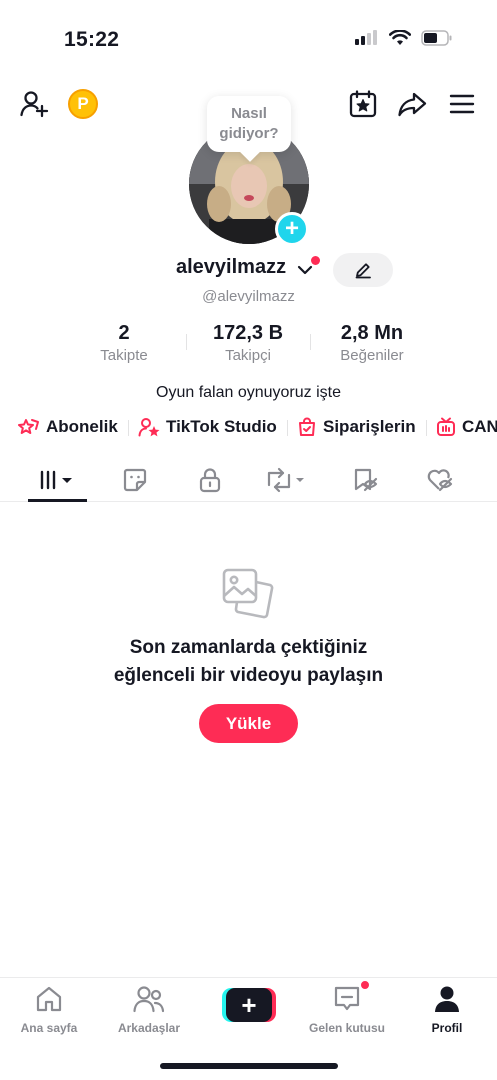 The height and width of the screenshot is (1080, 497). I want to click on active-tab-indicator, so click(57, 500).